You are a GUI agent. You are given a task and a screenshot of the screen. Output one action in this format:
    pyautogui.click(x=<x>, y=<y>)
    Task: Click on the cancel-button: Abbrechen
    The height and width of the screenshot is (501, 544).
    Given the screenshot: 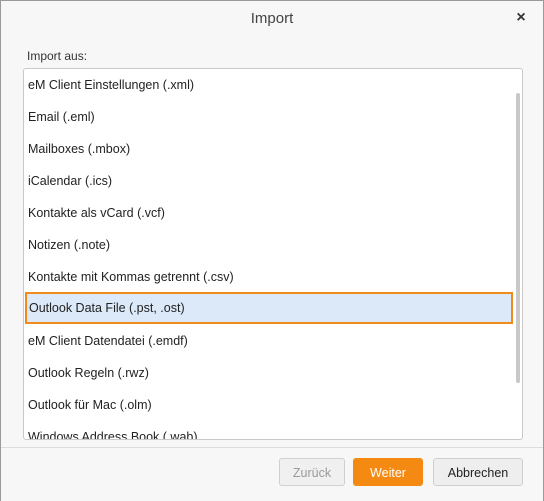 What is the action you would take?
    pyautogui.click(x=478, y=472)
    